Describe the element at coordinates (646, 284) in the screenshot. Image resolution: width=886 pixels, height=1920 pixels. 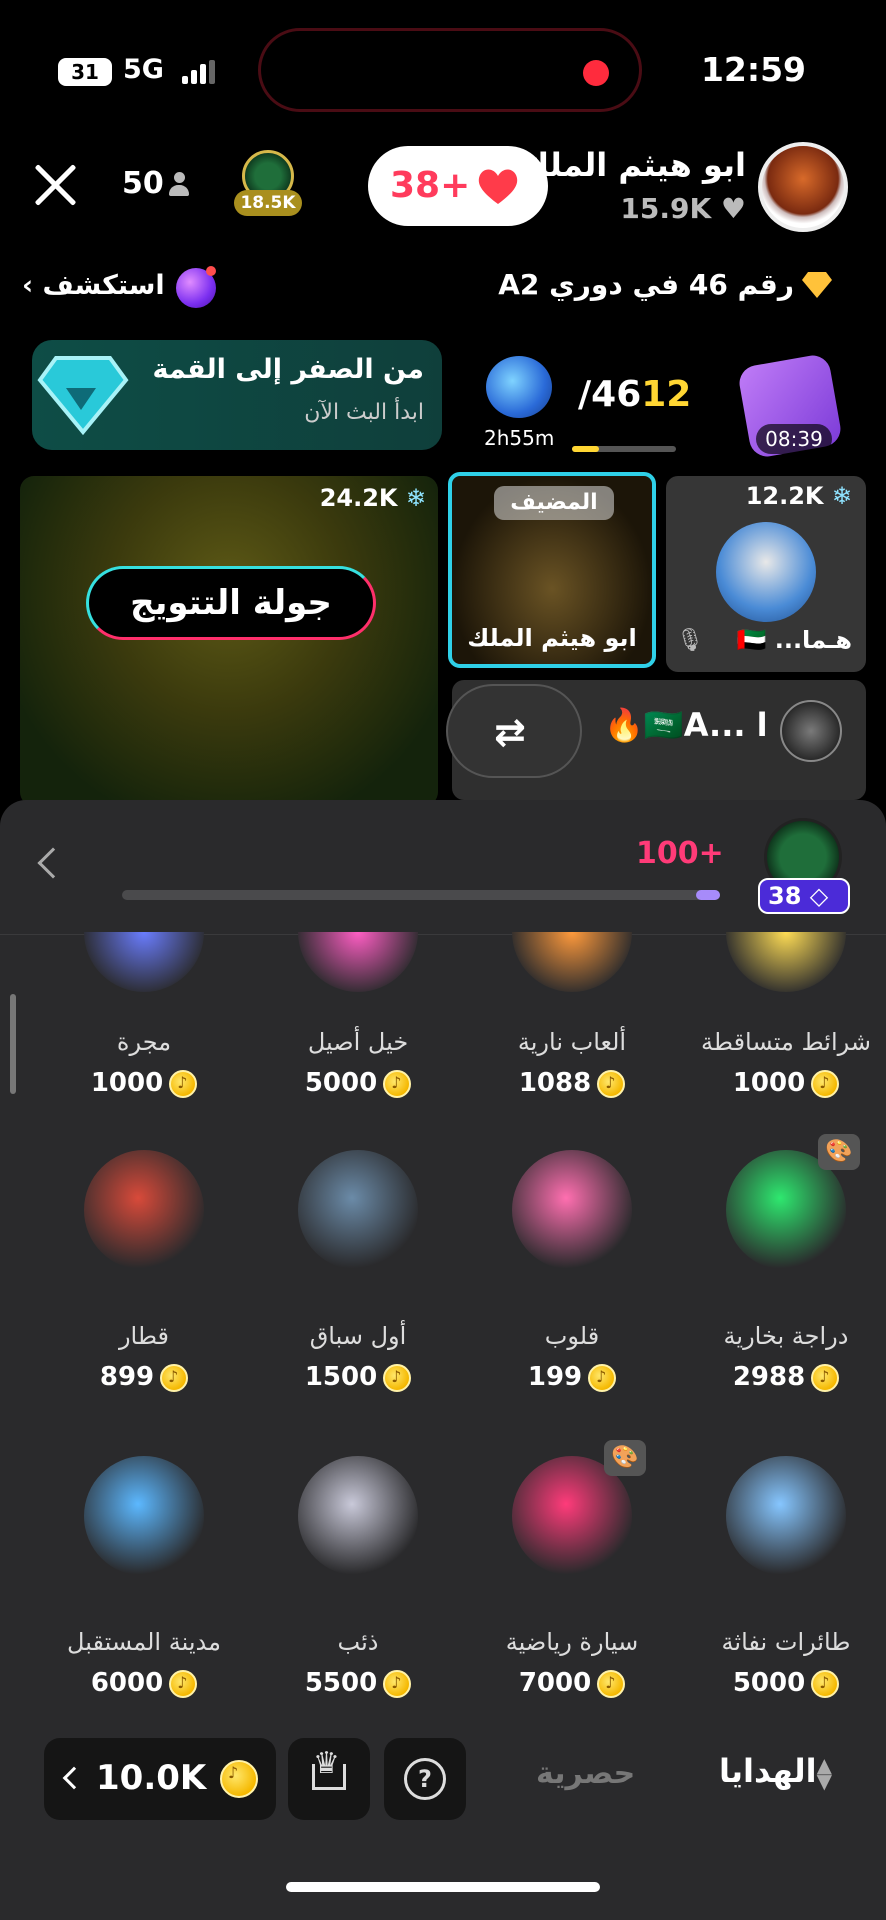
I see `league-rank: رقم 46 في دوري A2` at that location.